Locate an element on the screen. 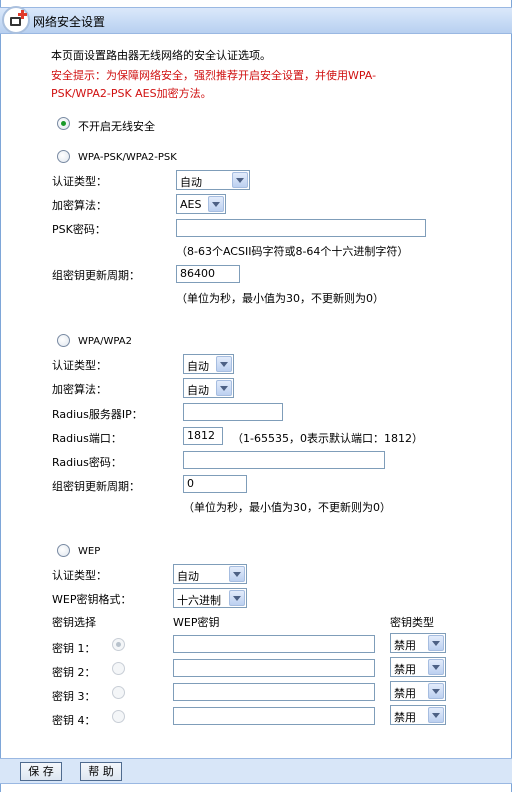 The width and height of the screenshot is (512, 792). radius-ip-label: Radius服务器IP： is located at coordinates (97, 414).